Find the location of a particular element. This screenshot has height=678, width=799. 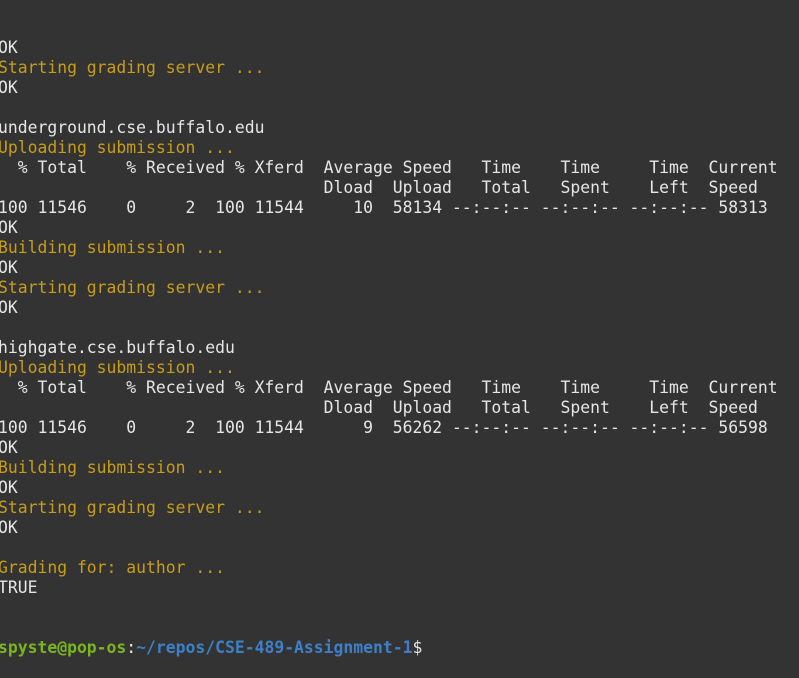

terminal-line: highgate.cse.buffalo.edu is located at coordinates (117, 347).